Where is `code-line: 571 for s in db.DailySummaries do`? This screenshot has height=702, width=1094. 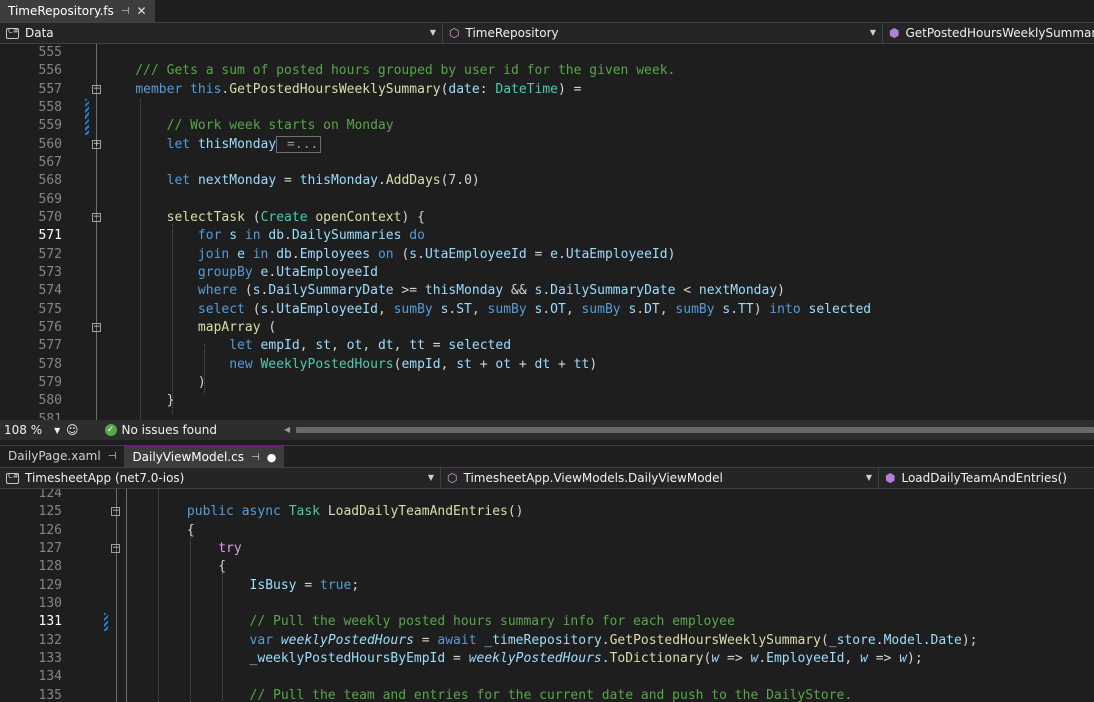
code-line: 571 for s in db.DailySummaries do is located at coordinates (547, 236).